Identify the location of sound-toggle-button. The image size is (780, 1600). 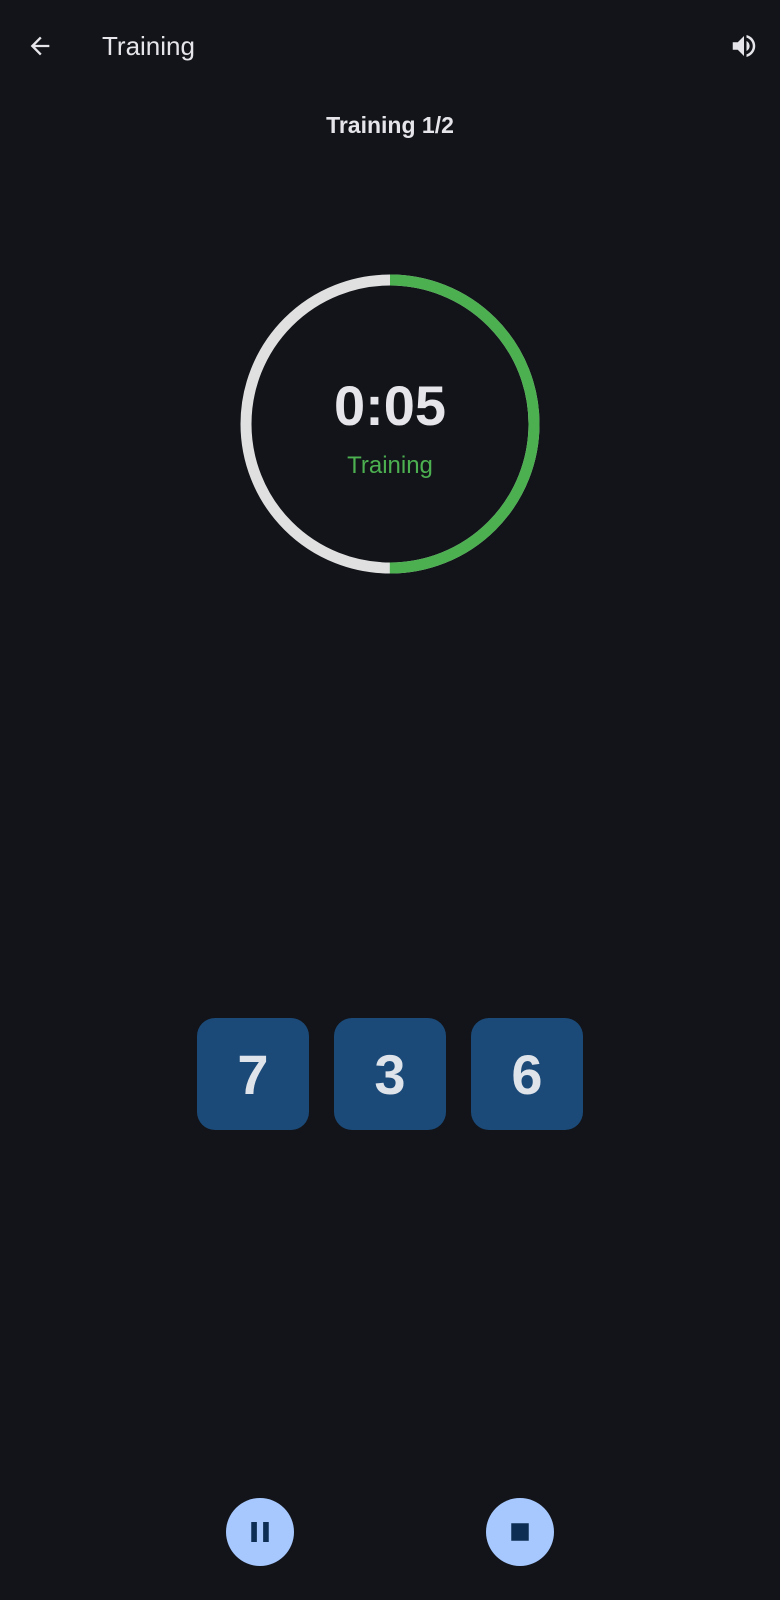
(744, 46).